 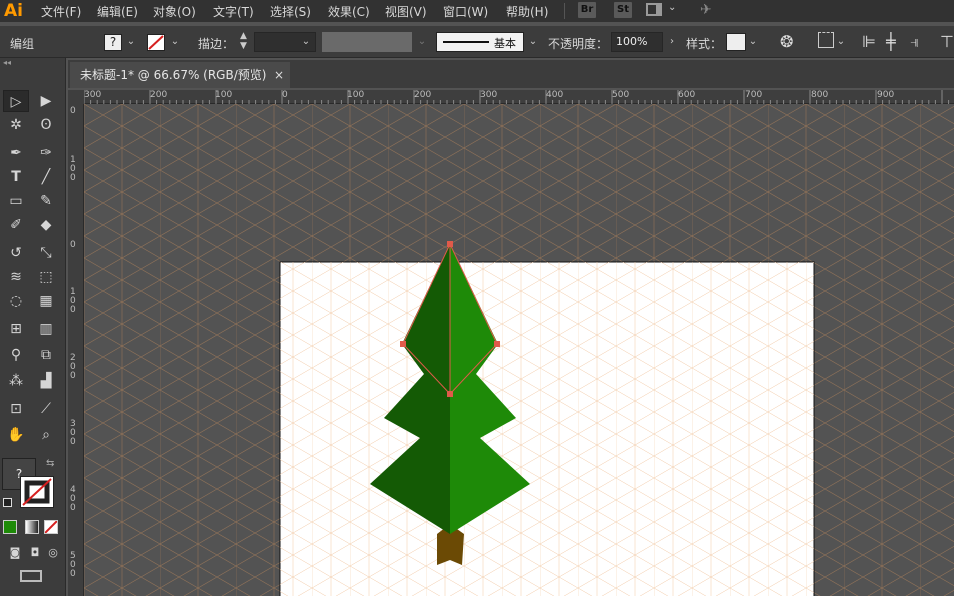 What do you see at coordinates (16, 125) in the screenshot?
I see `magic-wand-tool-icon: ✲` at bounding box center [16, 125].